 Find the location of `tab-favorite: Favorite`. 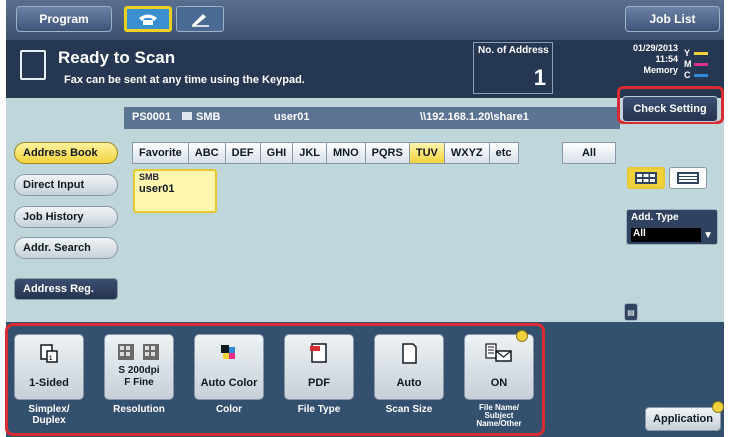

tab-favorite: Favorite is located at coordinates (160, 153).